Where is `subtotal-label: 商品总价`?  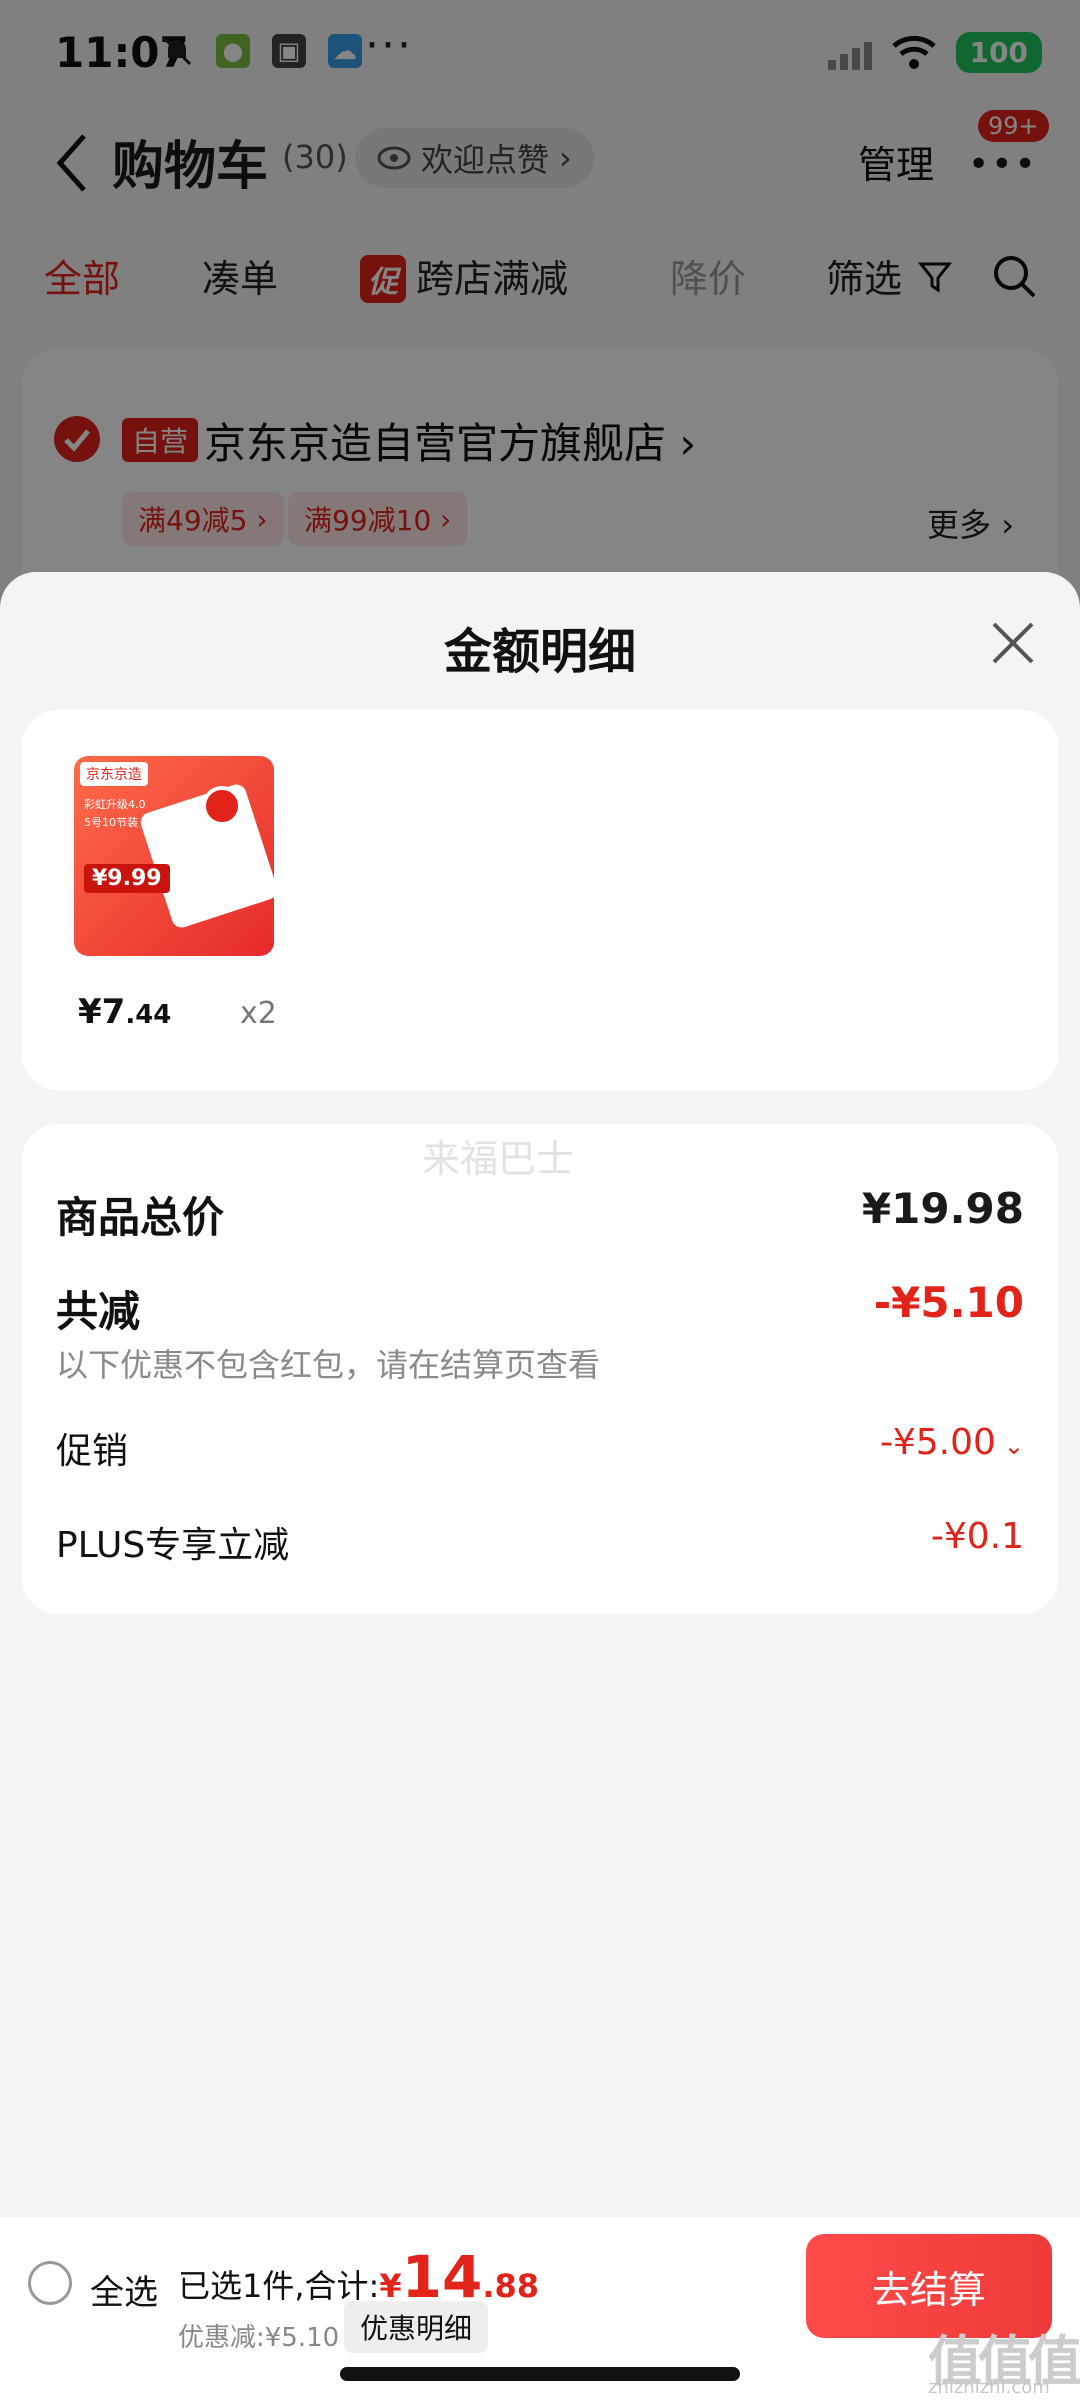
subtotal-label: 商品总价 is located at coordinates (140, 1217).